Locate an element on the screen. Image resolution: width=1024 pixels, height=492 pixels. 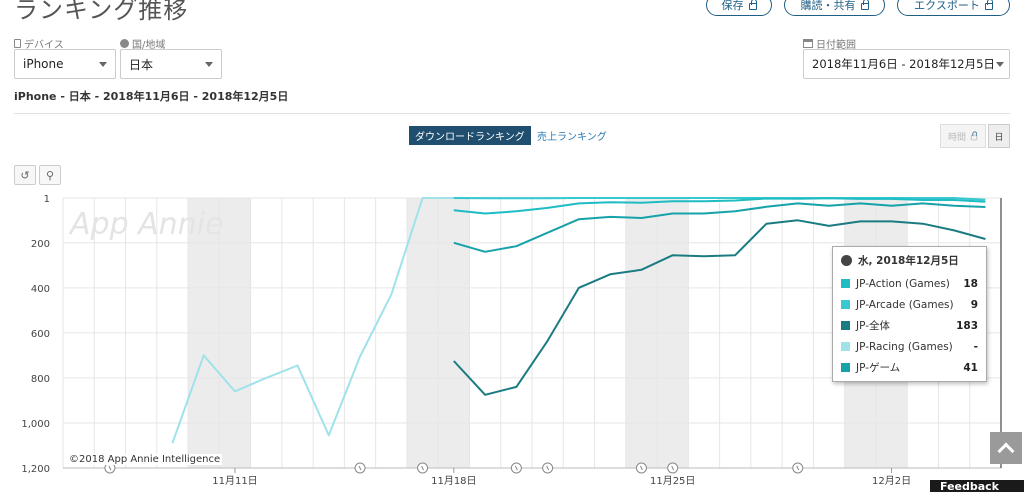
tooltip-series-name: JP-Action (Games) is located at coordinates (903, 283).